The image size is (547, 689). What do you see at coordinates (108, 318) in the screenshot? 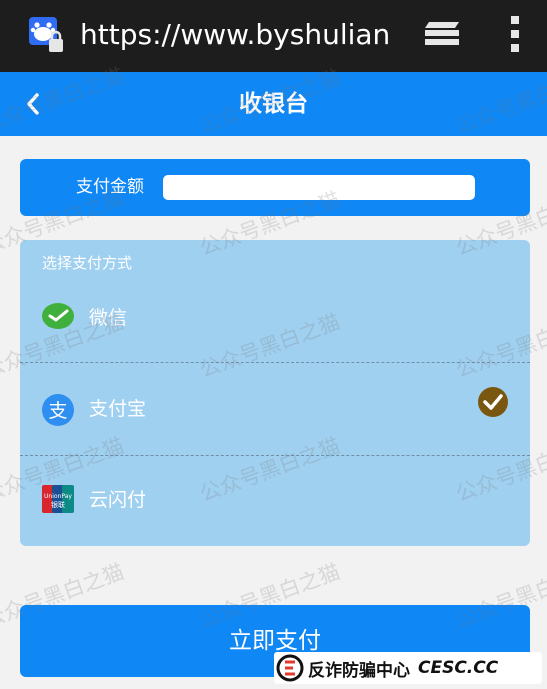
I see `payment-option-label: 微信` at bounding box center [108, 318].